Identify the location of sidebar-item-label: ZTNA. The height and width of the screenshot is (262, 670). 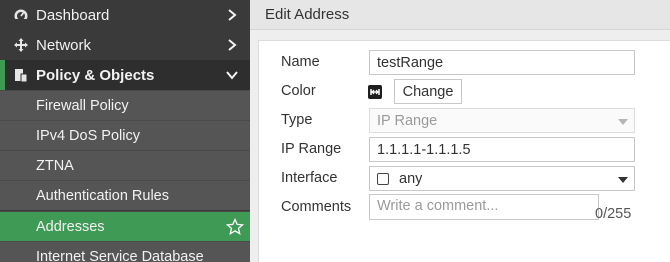
(55, 165).